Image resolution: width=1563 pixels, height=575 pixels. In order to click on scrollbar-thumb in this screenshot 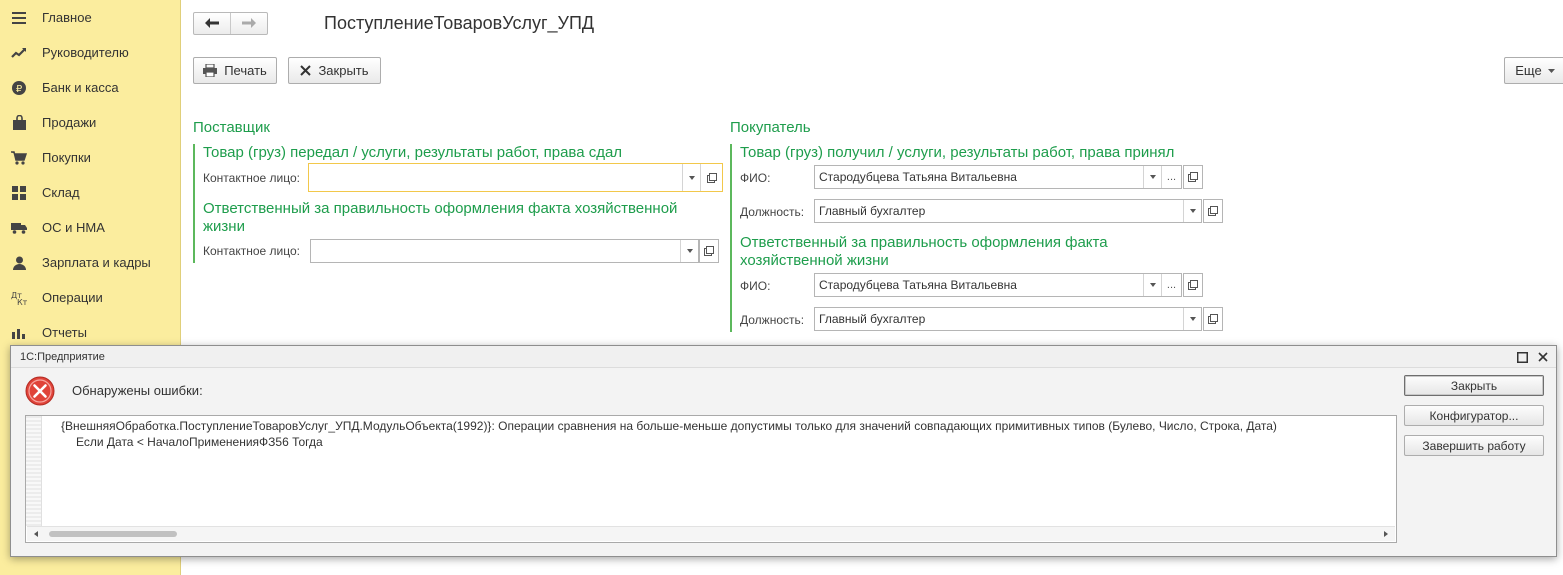, I will do `click(113, 534)`.